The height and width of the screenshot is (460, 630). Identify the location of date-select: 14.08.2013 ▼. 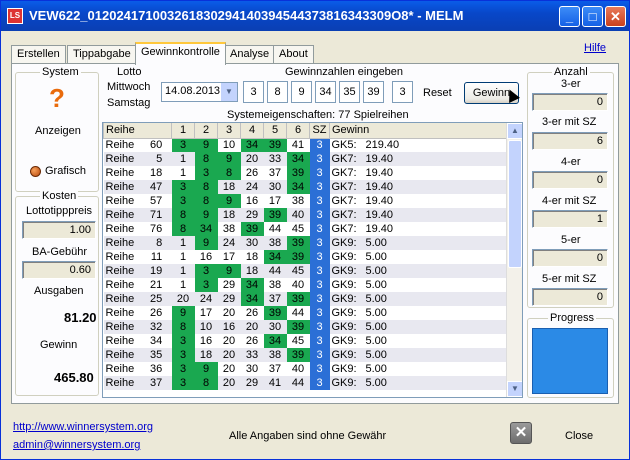
(199, 92).